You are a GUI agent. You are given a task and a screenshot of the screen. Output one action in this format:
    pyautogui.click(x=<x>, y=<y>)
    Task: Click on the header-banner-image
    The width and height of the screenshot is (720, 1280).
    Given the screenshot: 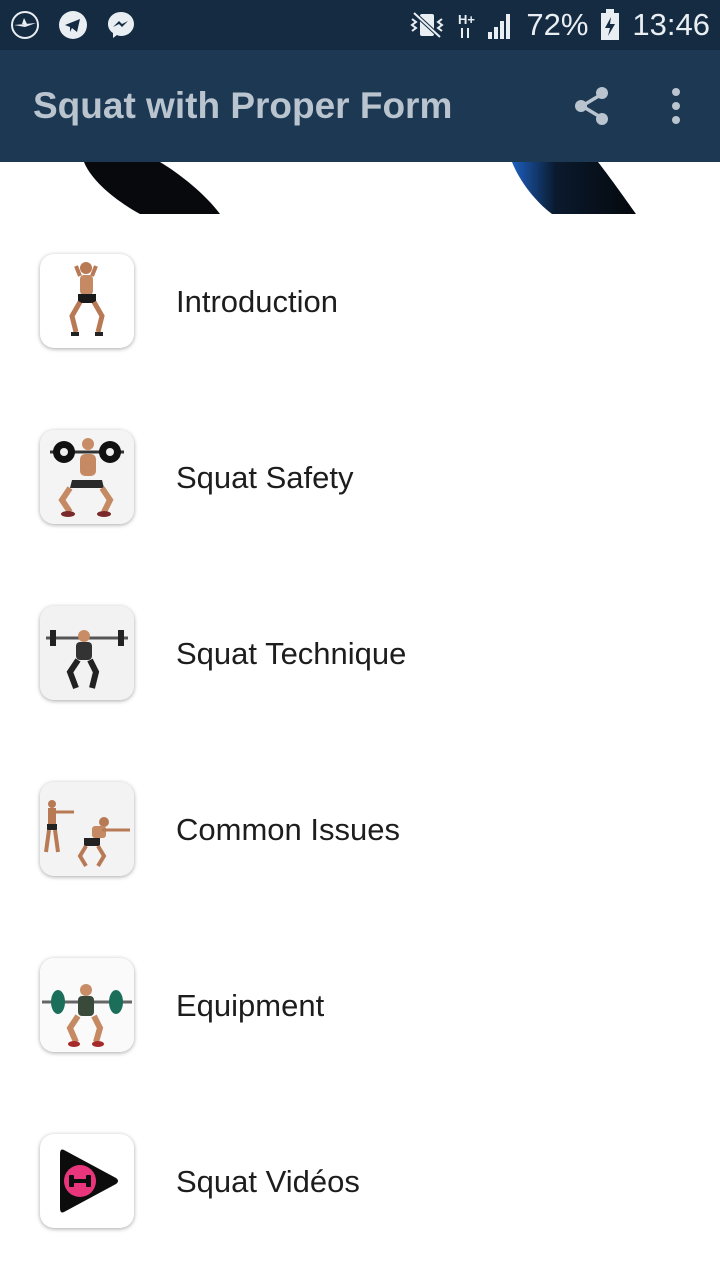 What is the action you would take?
    pyautogui.click(x=360, y=188)
    